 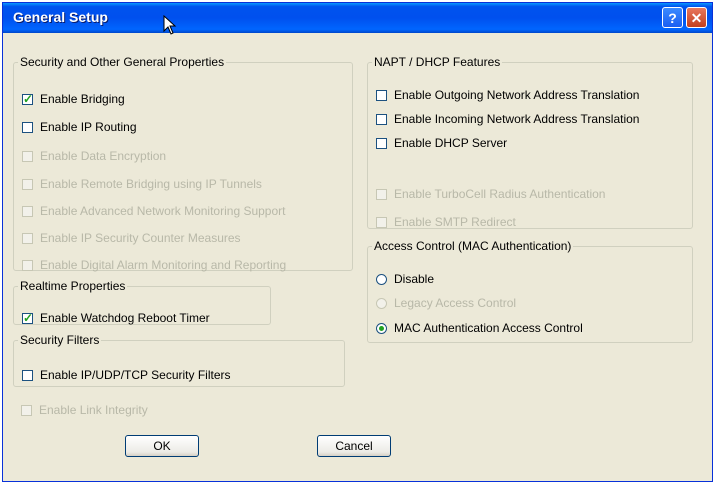 I want to click on cancel-button: Cancel, so click(x=354, y=446).